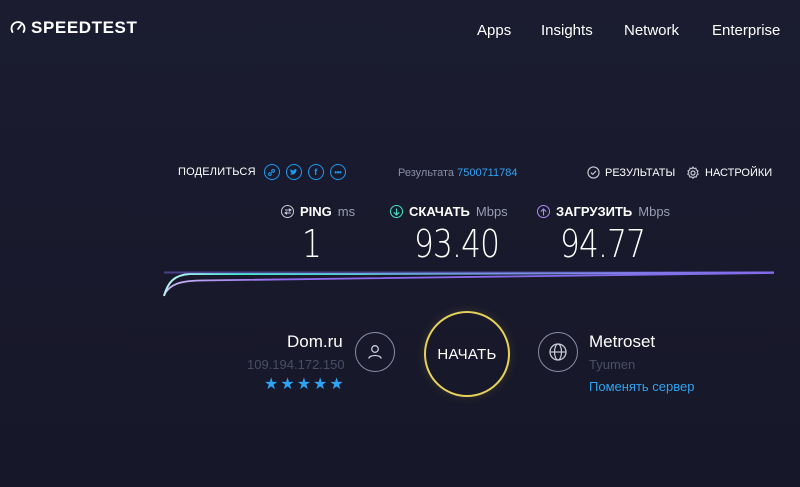  I want to click on share-row: ПОДЕЛИТЬСЯ f •••, so click(262, 172).